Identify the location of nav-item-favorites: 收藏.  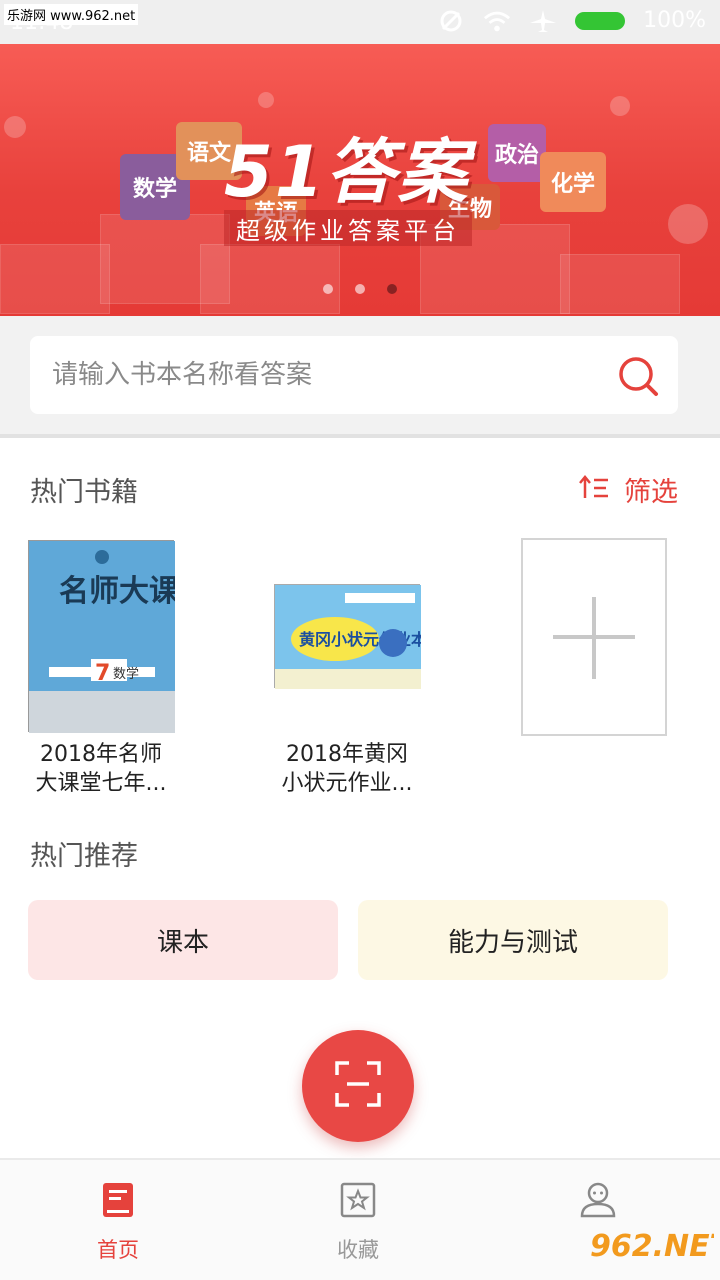
(358, 1222).